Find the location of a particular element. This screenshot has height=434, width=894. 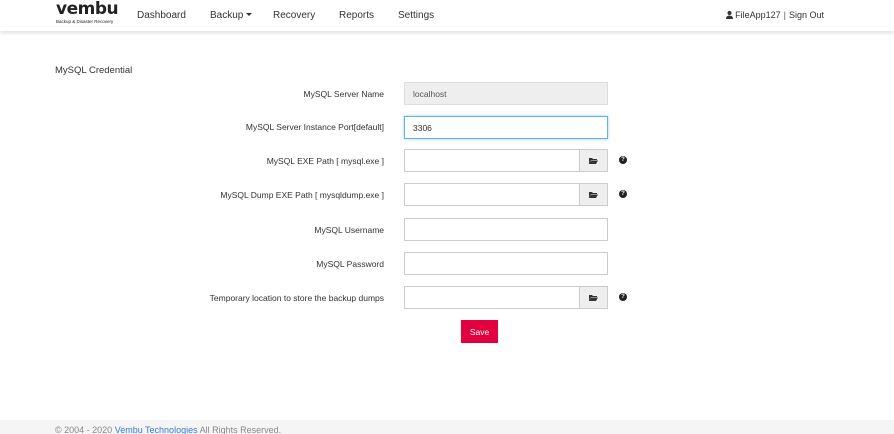

dump-path-field is located at coordinates (492, 194).